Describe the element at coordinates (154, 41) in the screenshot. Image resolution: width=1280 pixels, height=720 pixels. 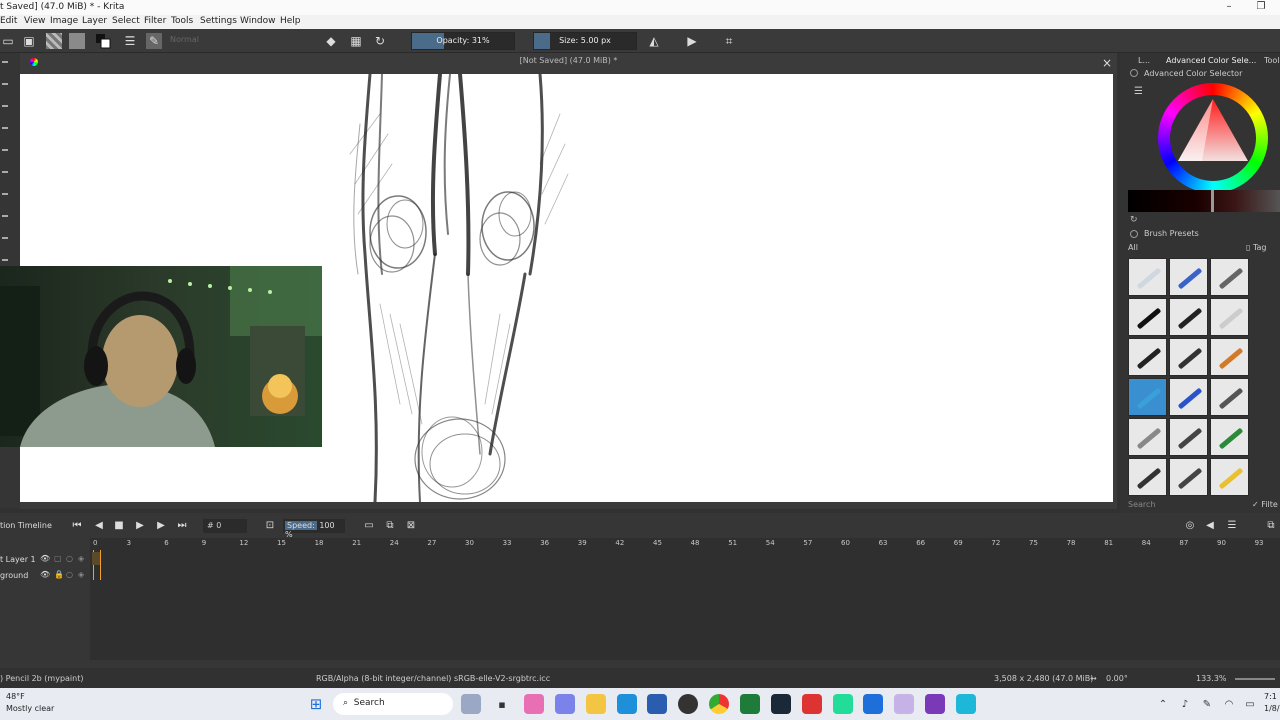
I see `brush-preset-icon: ✎` at that location.